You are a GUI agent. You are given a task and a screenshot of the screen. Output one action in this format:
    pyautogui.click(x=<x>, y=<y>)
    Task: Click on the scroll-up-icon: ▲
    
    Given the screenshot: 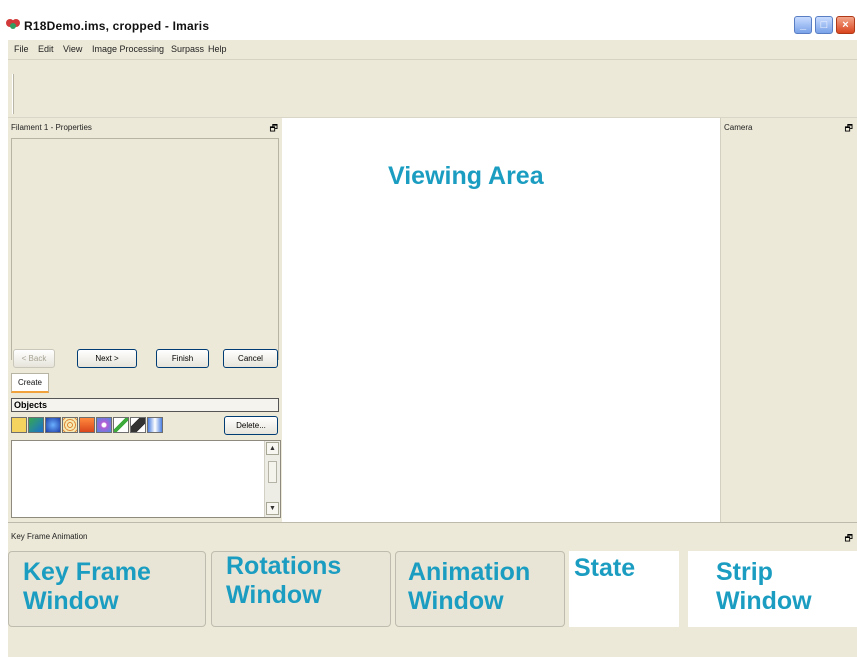 What is the action you would take?
    pyautogui.click(x=272, y=448)
    